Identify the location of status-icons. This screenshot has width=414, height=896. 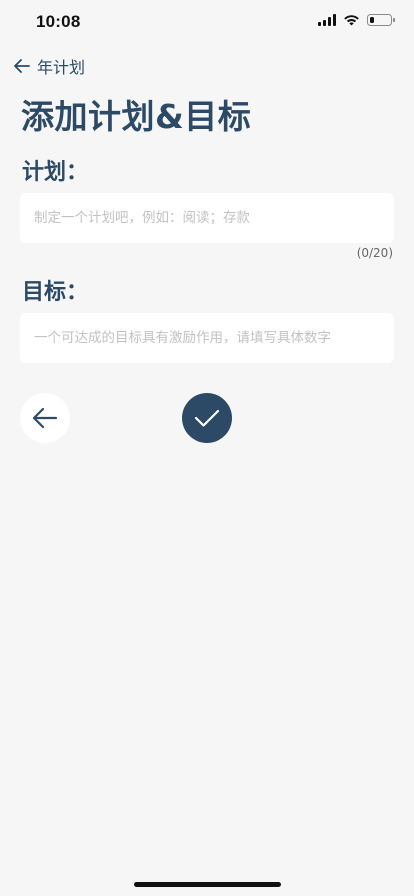
(356, 20).